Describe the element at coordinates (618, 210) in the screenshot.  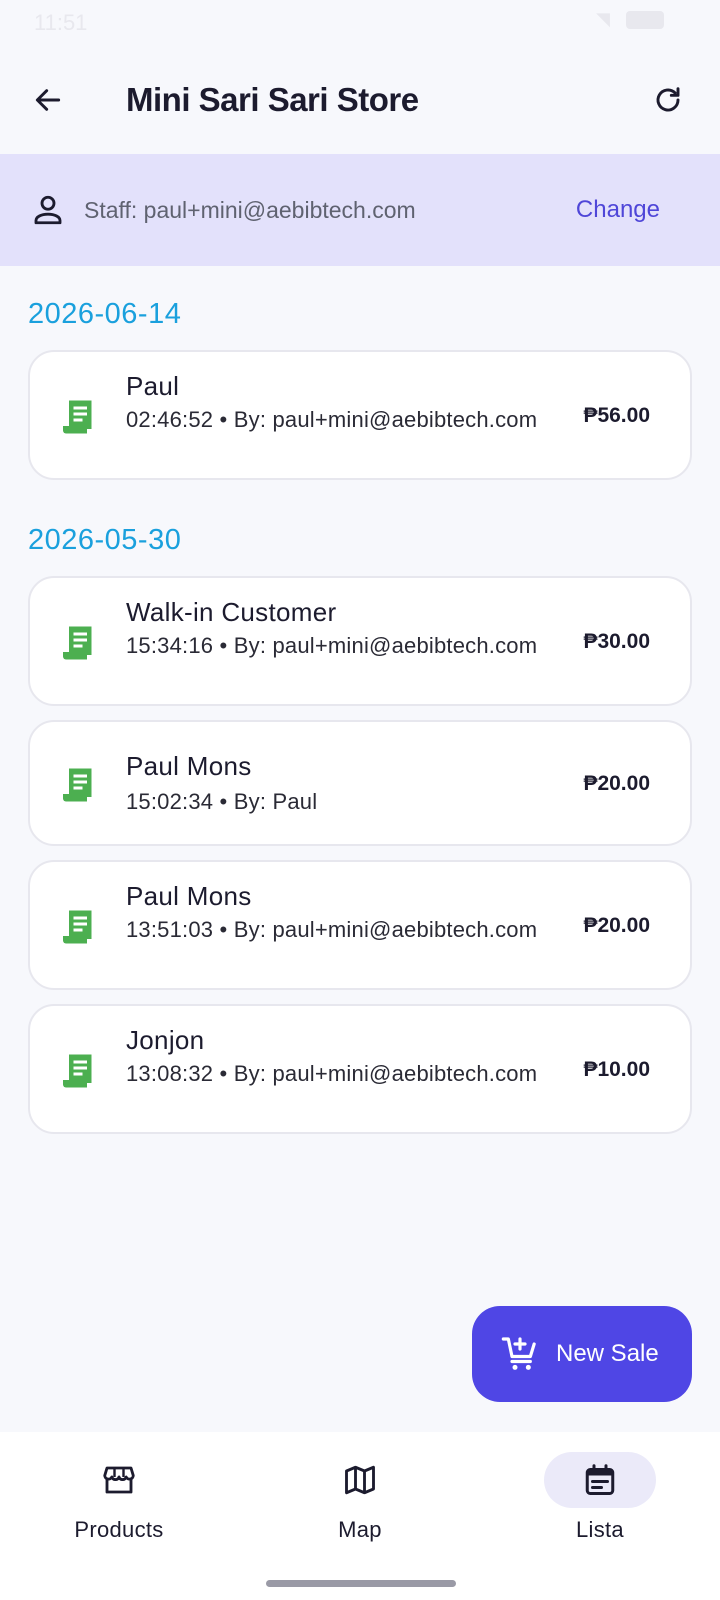
I see `change-staff-button: Change` at that location.